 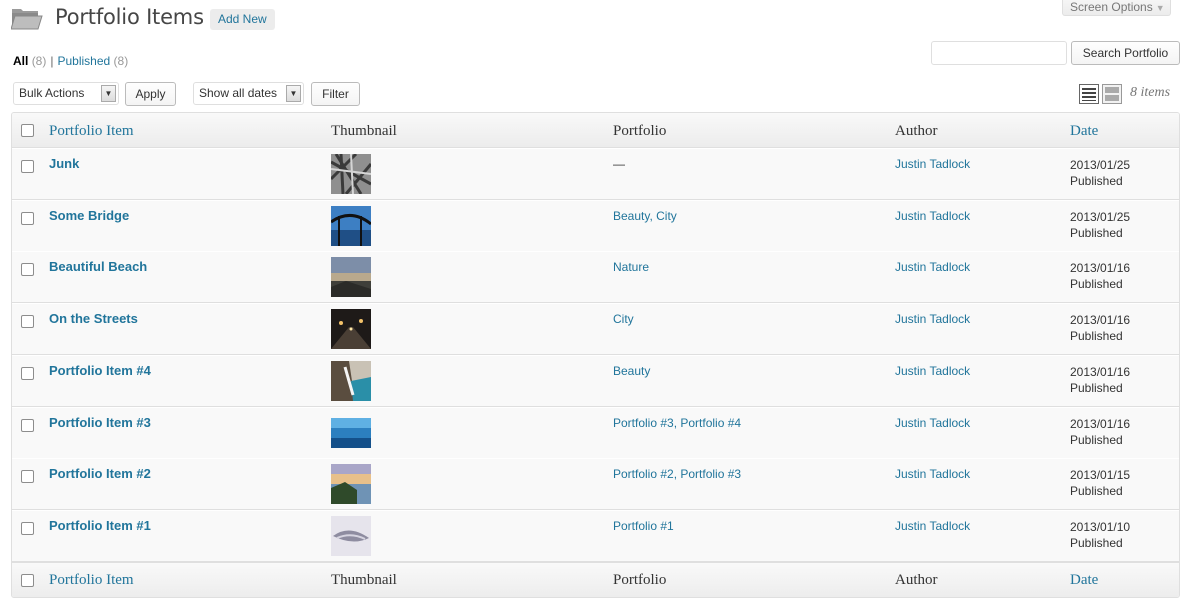 What do you see at coordinates (27, 19) in the screenshot?
I see `folder-icon` at bounding box center [27, 19].